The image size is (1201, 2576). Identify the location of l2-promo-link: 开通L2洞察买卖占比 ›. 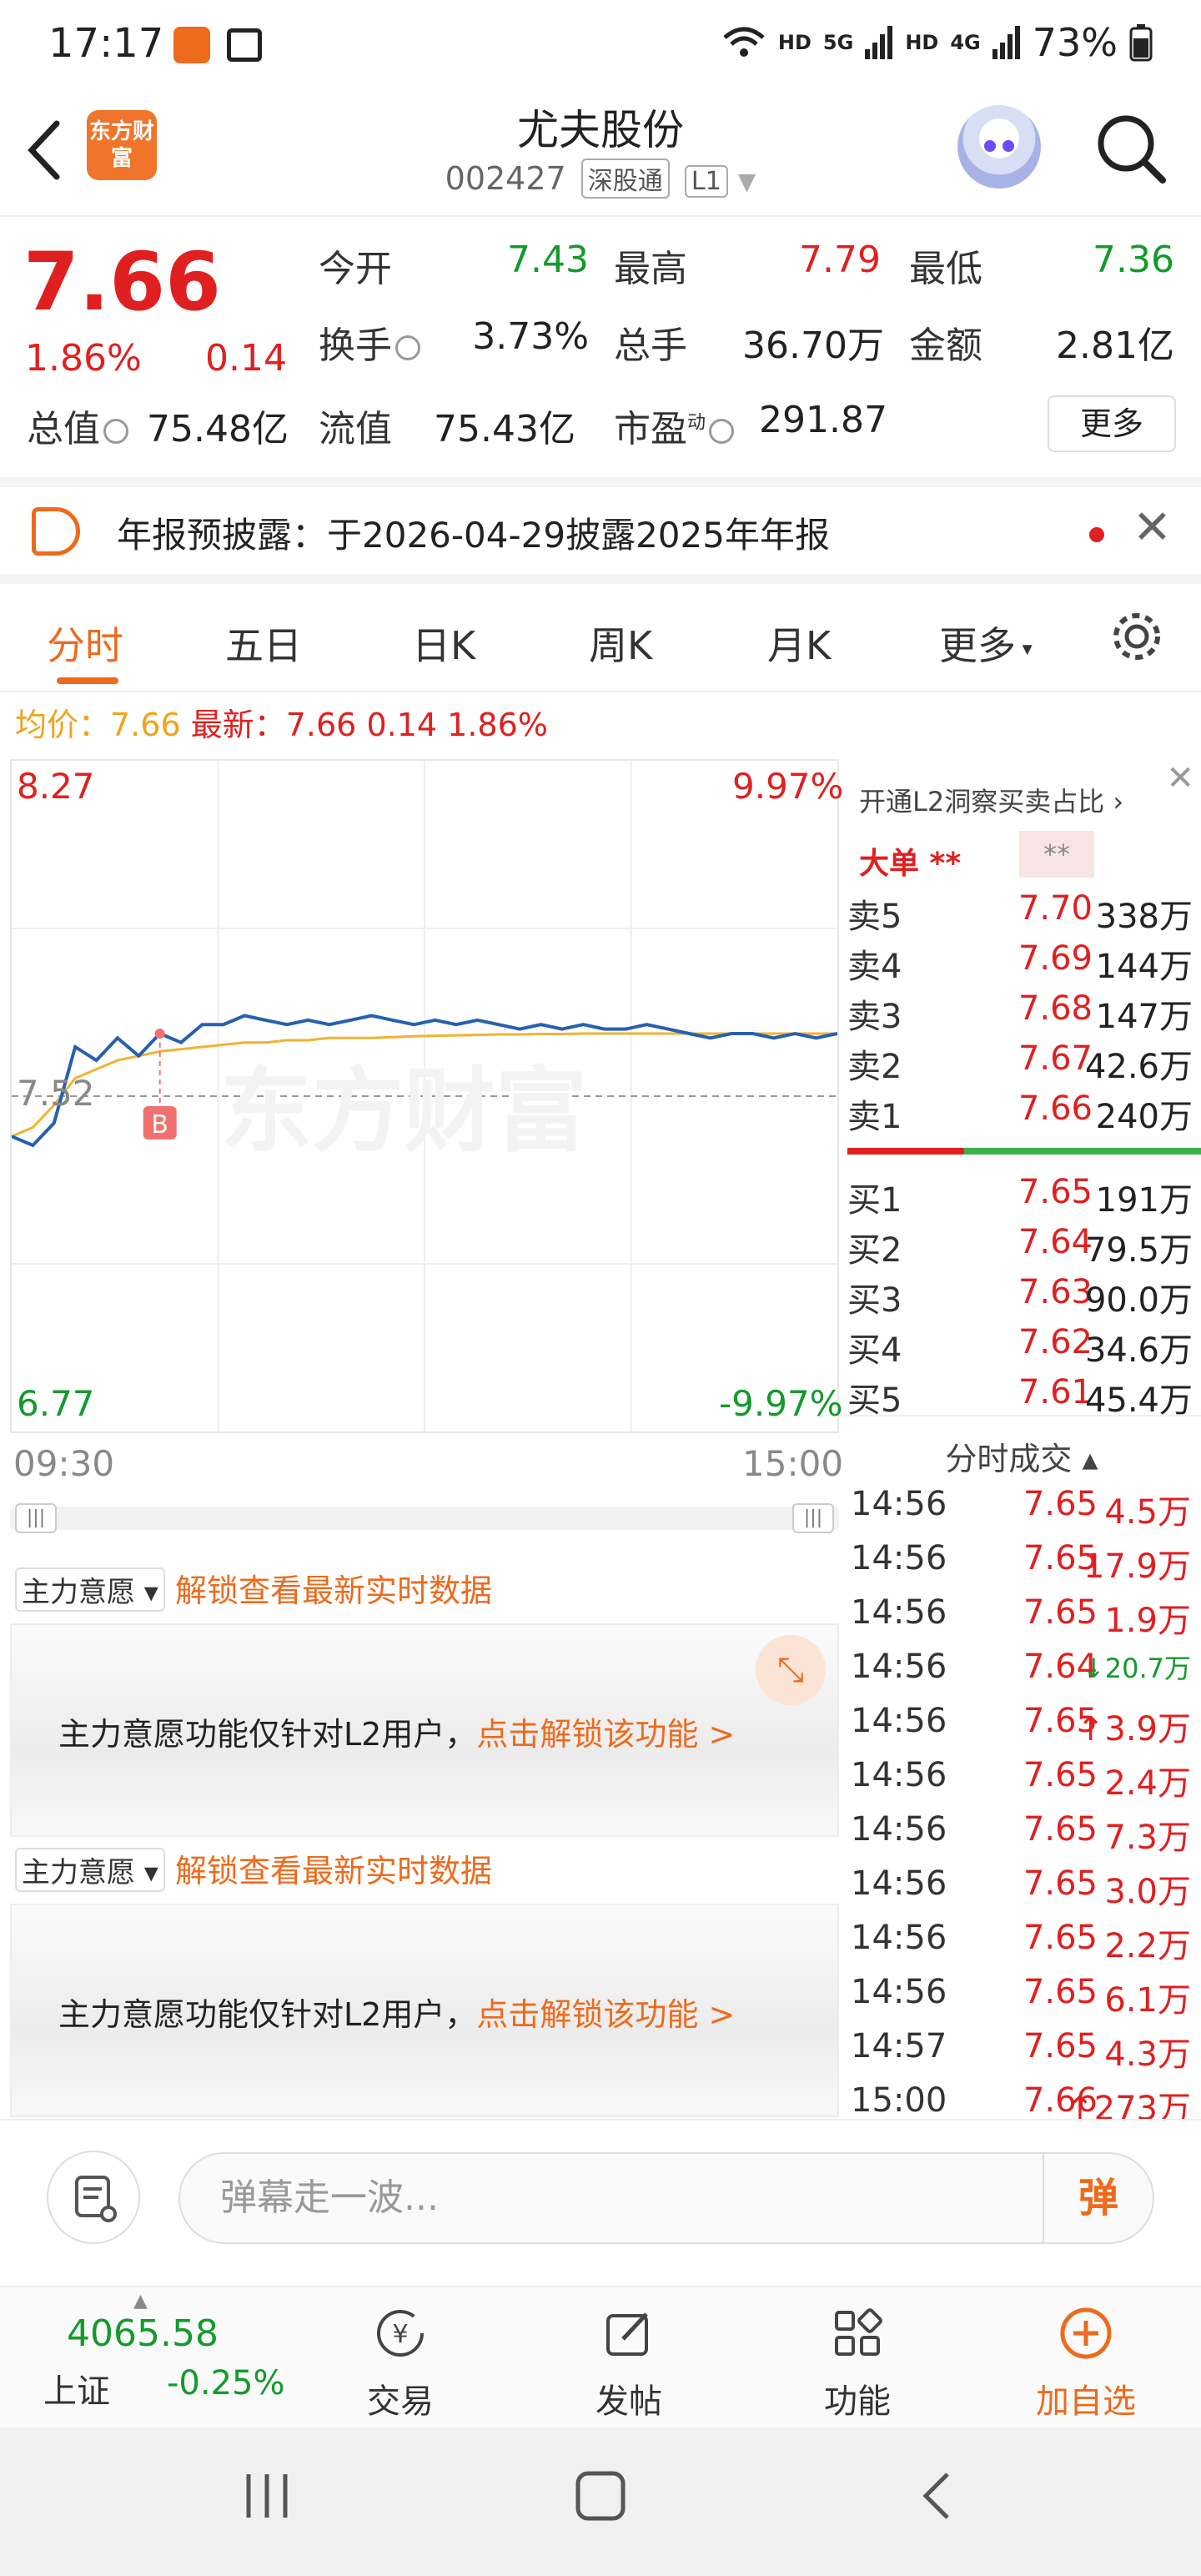
(991, 800).